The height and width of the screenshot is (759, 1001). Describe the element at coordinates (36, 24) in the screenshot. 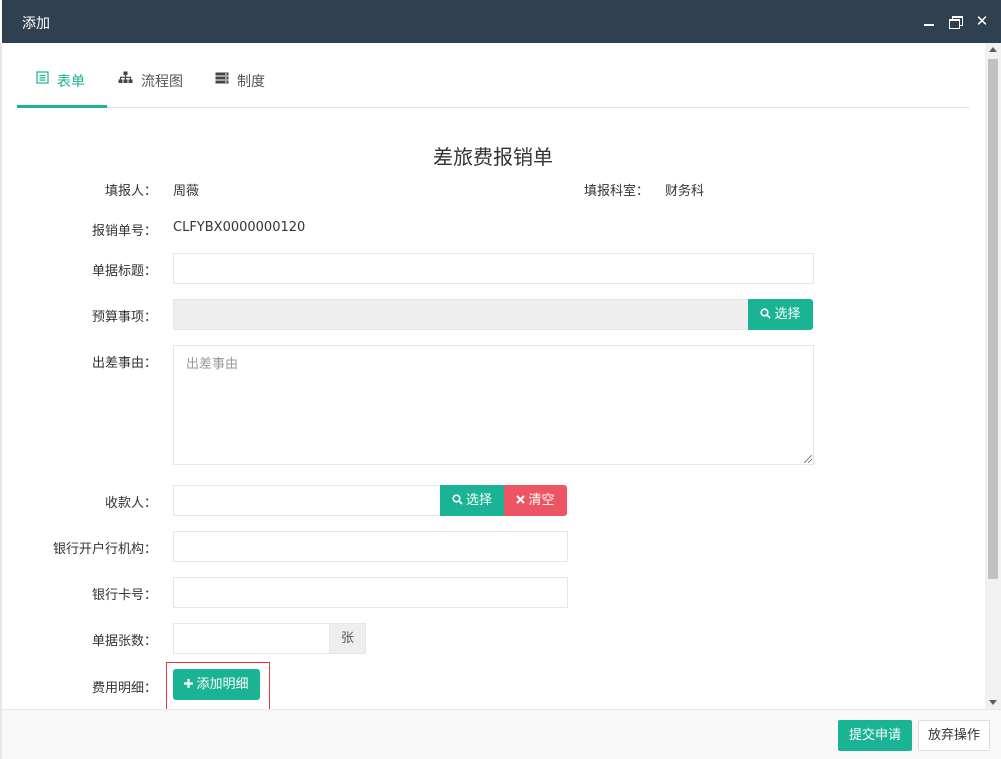

I see `window-title: 添加` at that location.